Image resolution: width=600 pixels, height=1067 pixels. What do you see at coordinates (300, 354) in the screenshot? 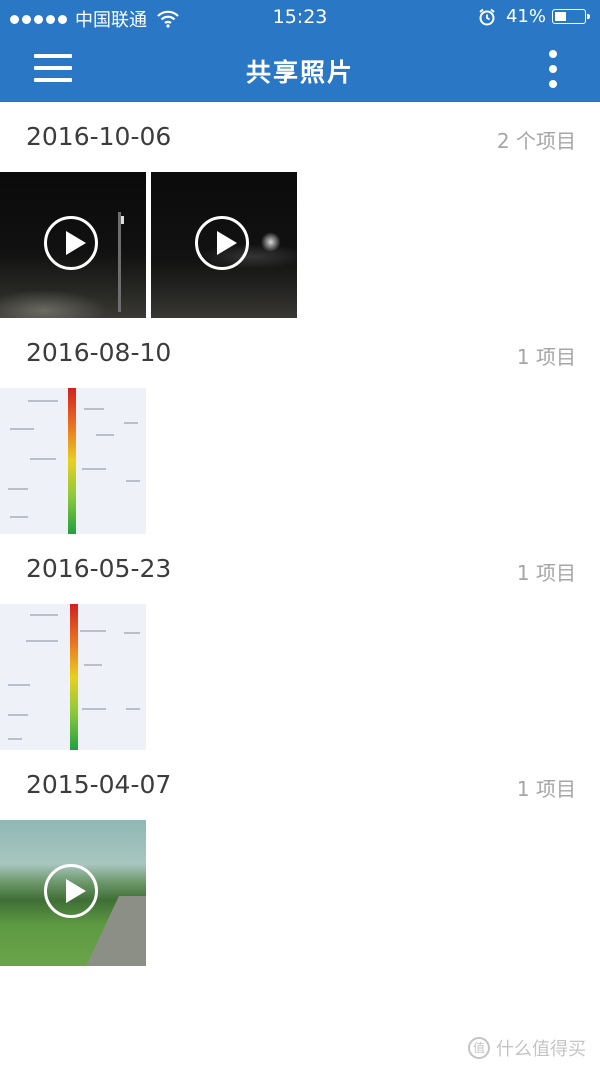
I see `section-header: 2016-08-10 1 项目` at bounding box center [300, 354].